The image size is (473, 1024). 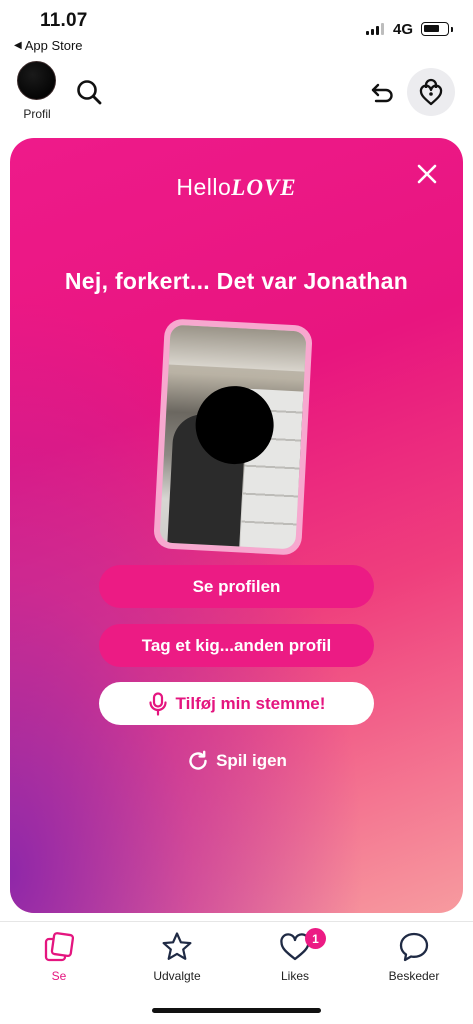 What do you see at coordinates (383, 93) in the screenshot?
I see `undo-icon` at bounding box center [383, 93].